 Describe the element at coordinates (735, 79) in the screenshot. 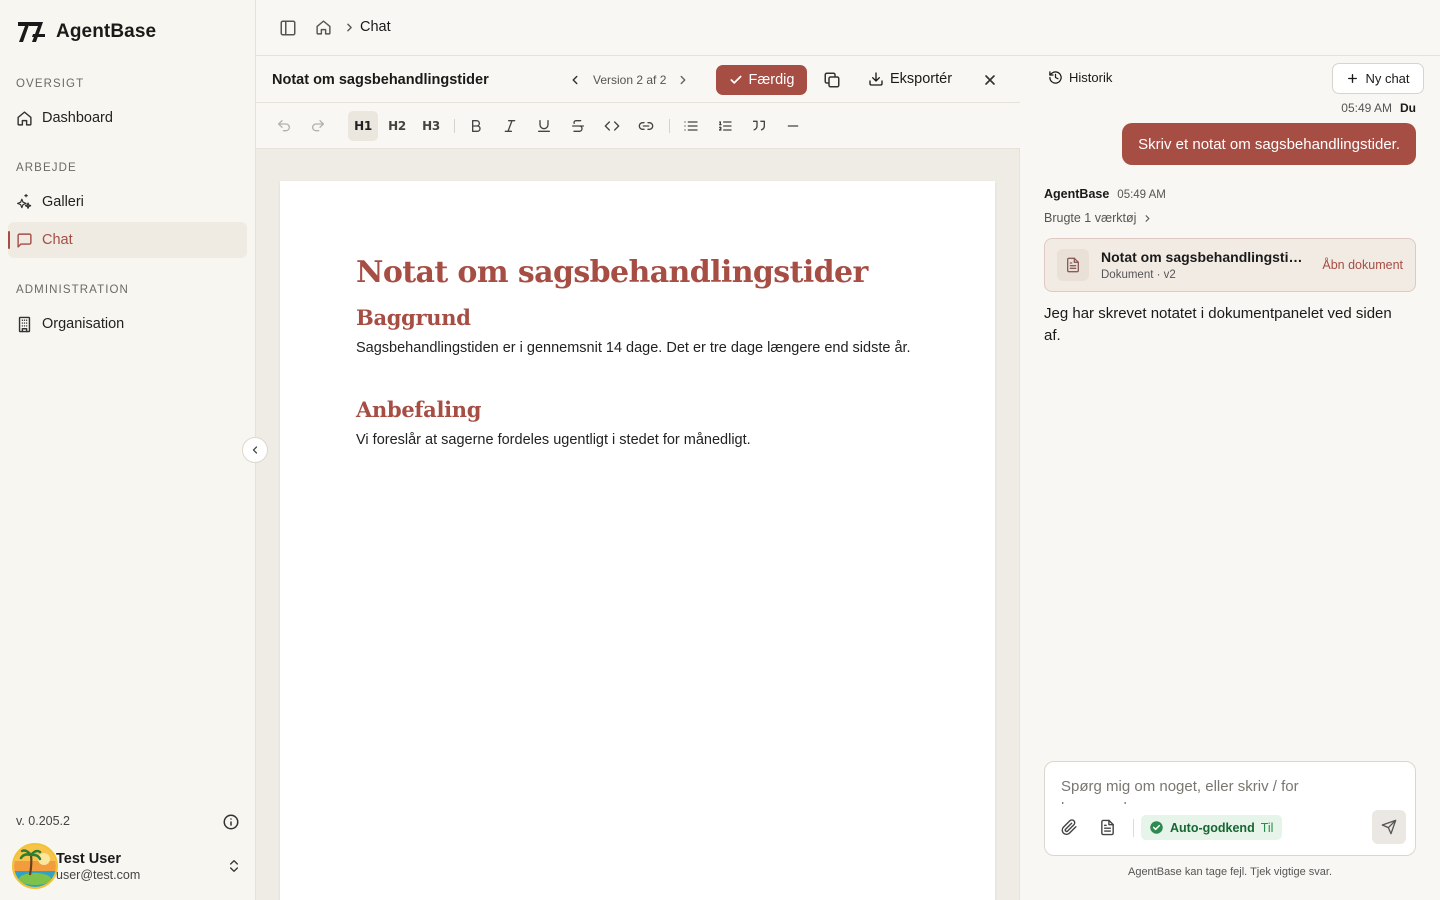

I see `check-icon` at that location.